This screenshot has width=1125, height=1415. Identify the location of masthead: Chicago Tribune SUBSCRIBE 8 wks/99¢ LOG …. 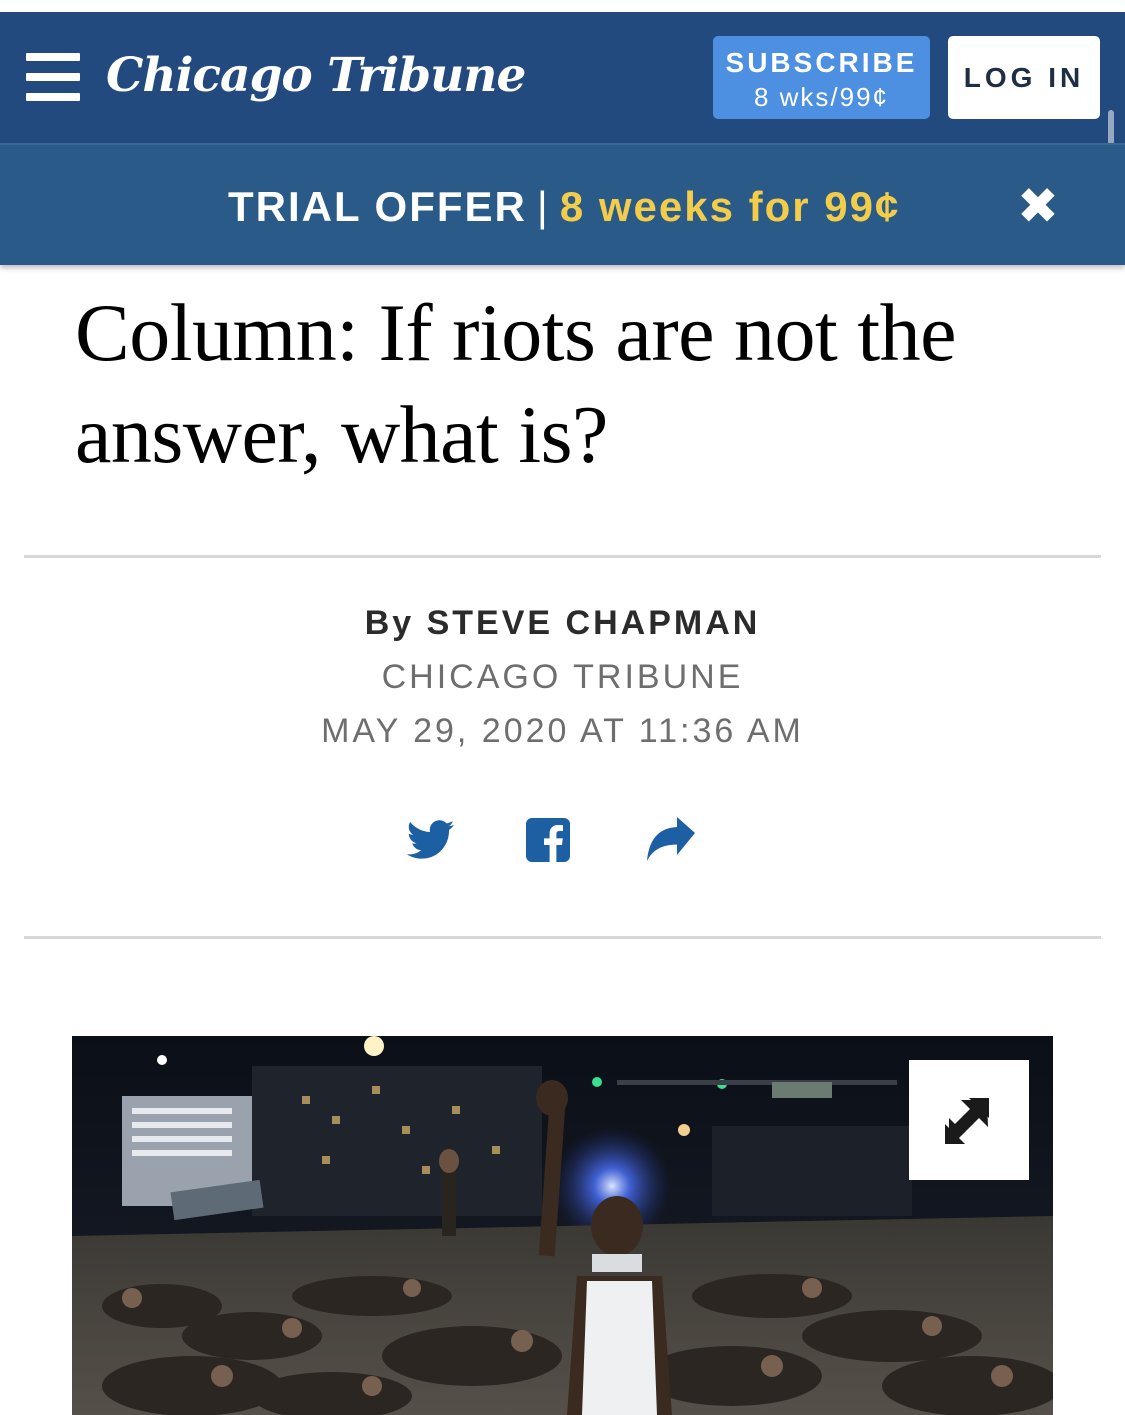
(562, 77).